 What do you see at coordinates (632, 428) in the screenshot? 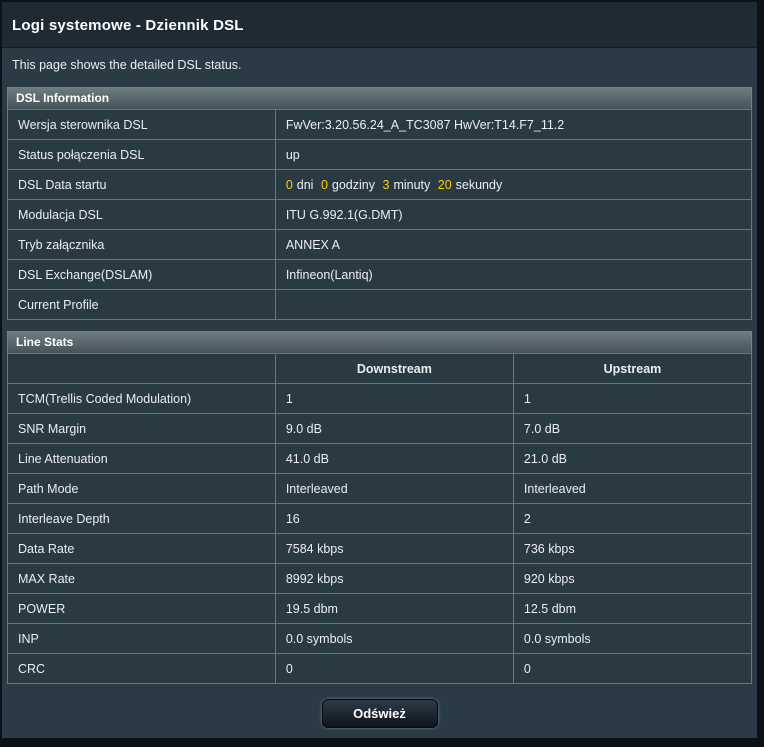
I see `upstream-value: 7.0 dB` at bounding box center [632, 428].